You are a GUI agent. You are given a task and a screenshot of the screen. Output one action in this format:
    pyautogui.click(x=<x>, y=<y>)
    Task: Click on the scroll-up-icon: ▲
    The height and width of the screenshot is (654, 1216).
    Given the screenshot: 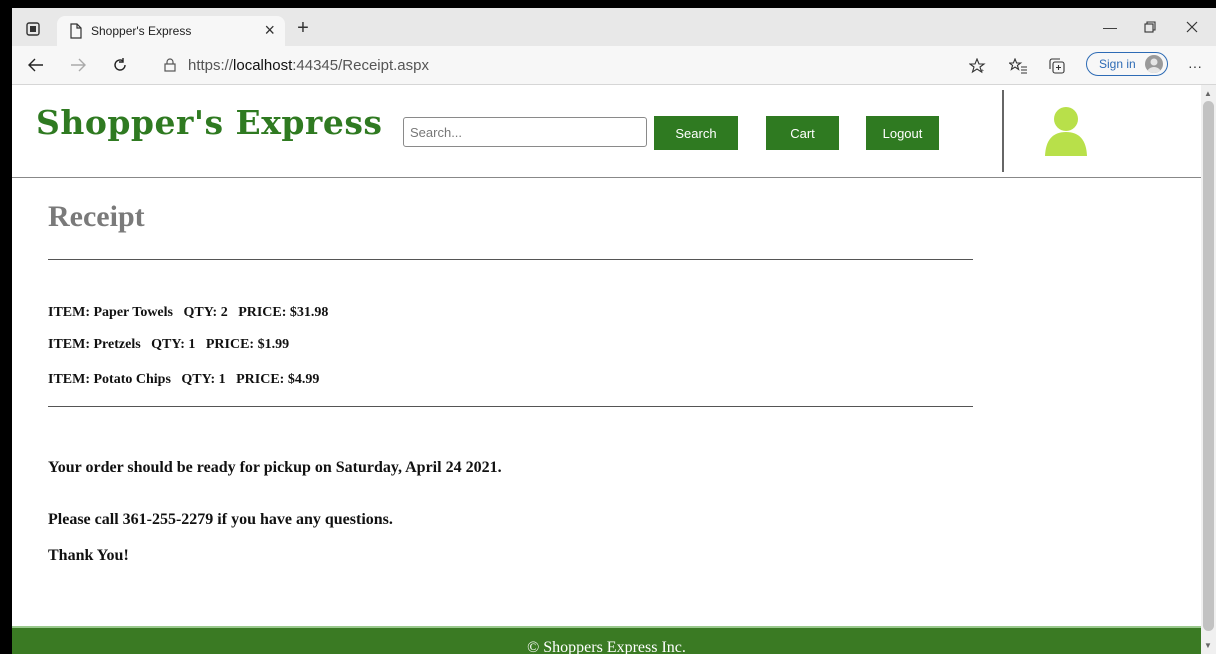 What is the action you would take?
    pyautogui.click(x=1208, y=93)
    